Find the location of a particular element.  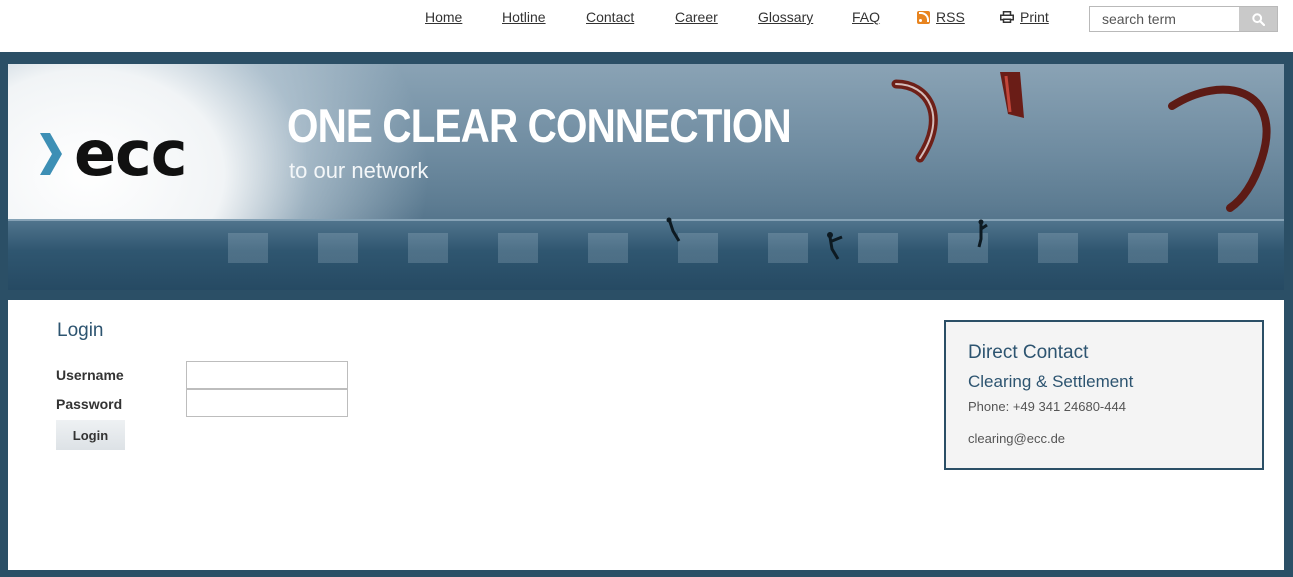

nav-link-contact: Contact is located at coordinates (610, 17).